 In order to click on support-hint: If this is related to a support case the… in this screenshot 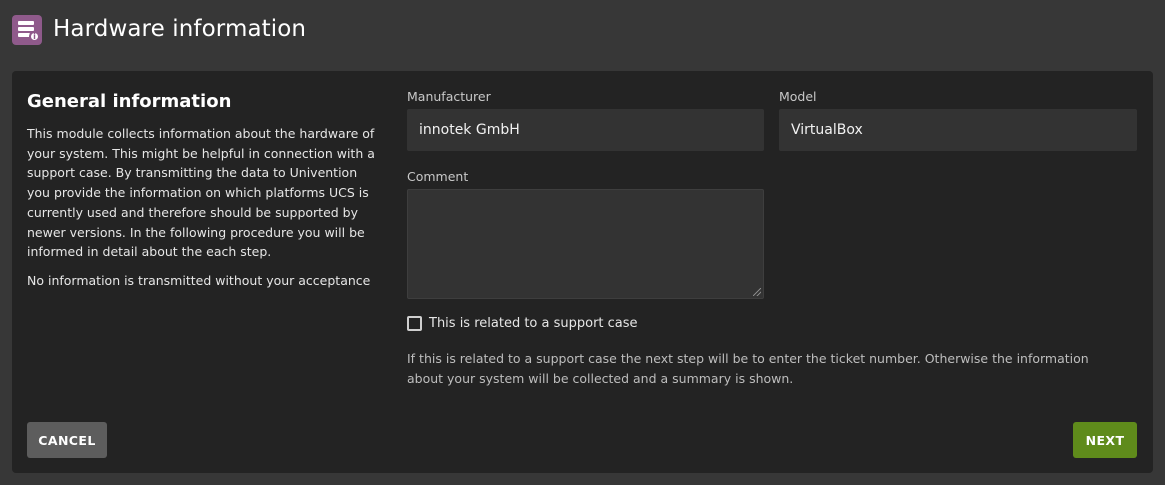, I will do `click(748, 368)`.